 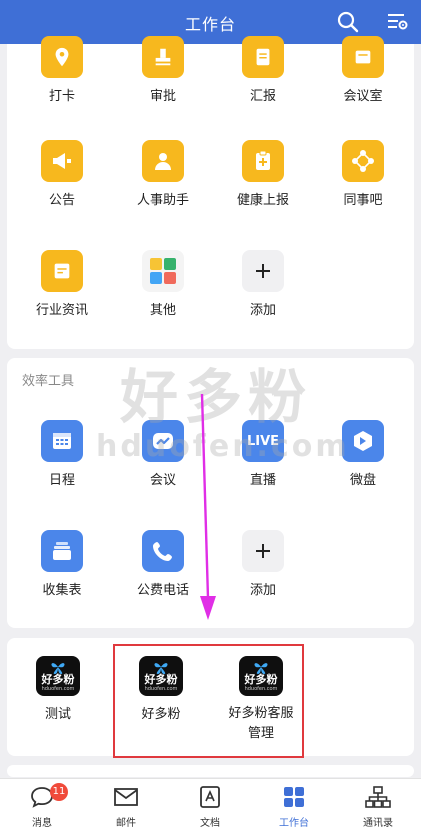 I want to click on app-colleague-circle: 同事吧, so click(x=363, y=176).